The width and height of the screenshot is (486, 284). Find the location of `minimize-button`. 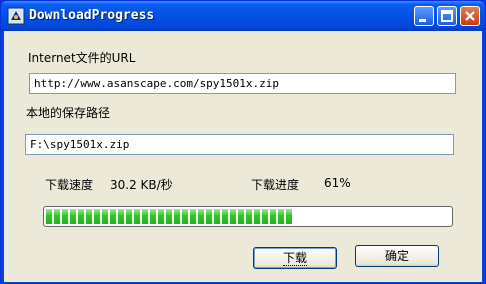

minimize-button is located at coordinates (424, 16).